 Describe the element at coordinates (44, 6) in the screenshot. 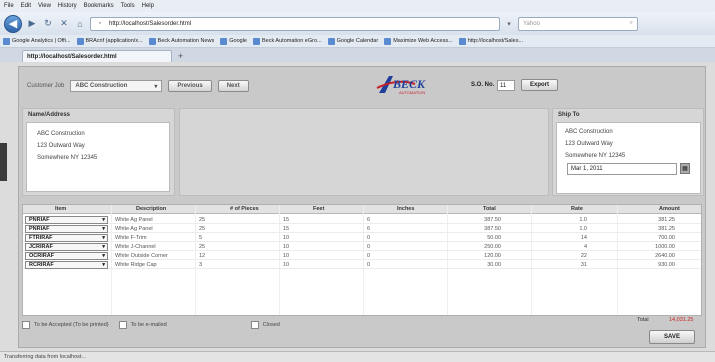

I see `menu-view: View` at that location.